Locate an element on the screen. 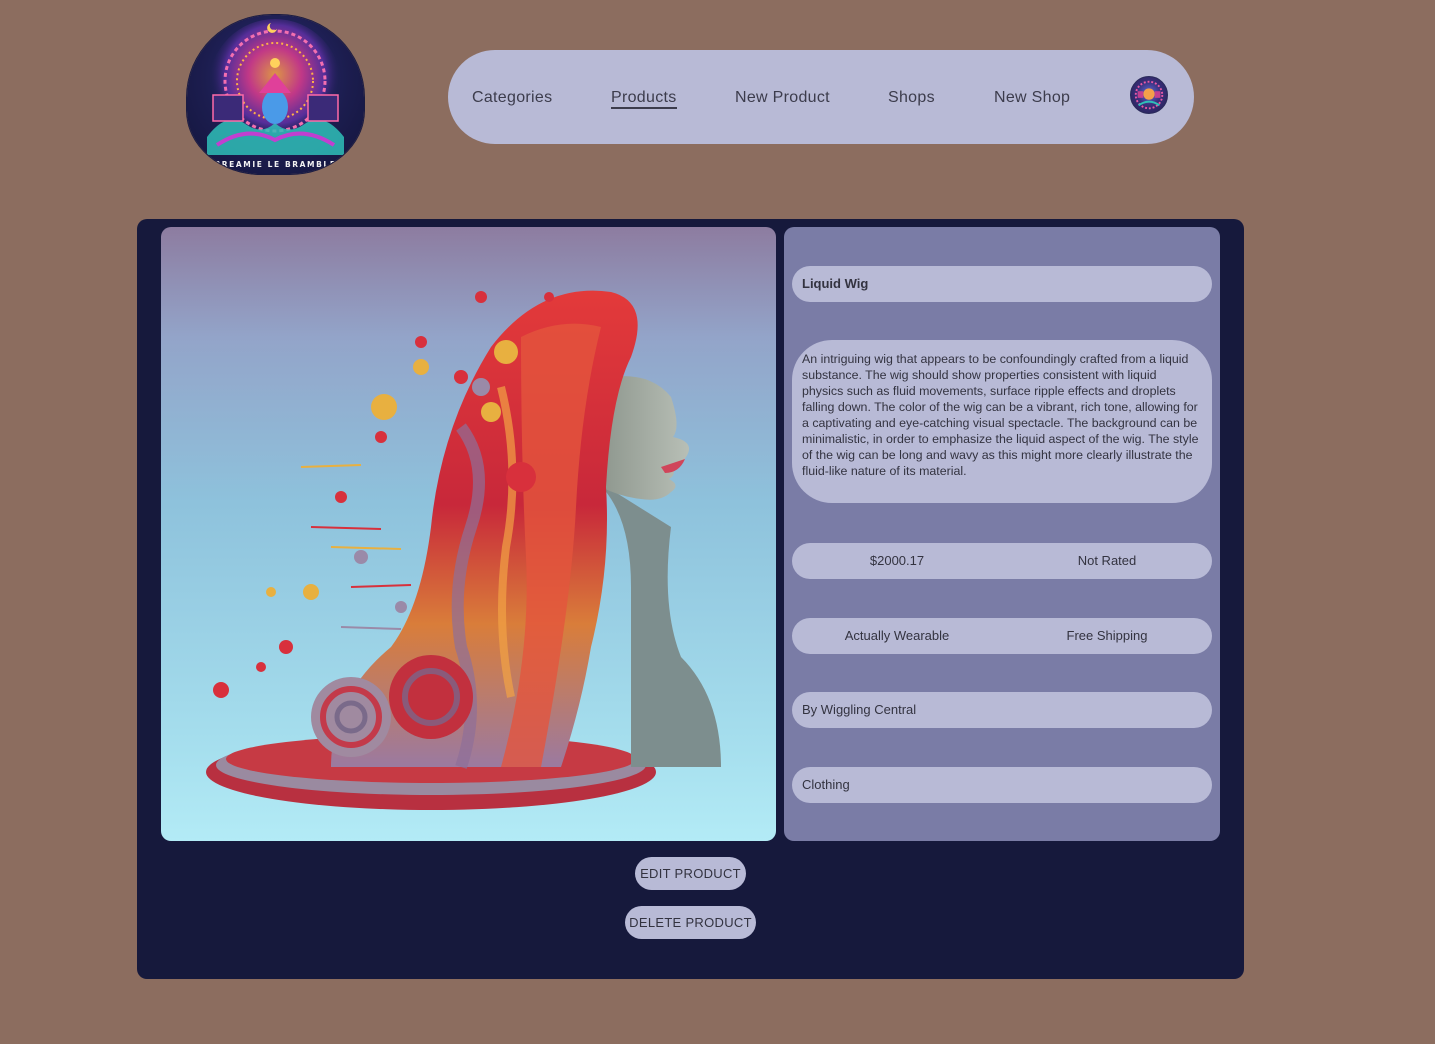 Image resolution: width=1435 pixels, height=1044 pixels. user-avatar-icon is located at coordinates (1149, 95).